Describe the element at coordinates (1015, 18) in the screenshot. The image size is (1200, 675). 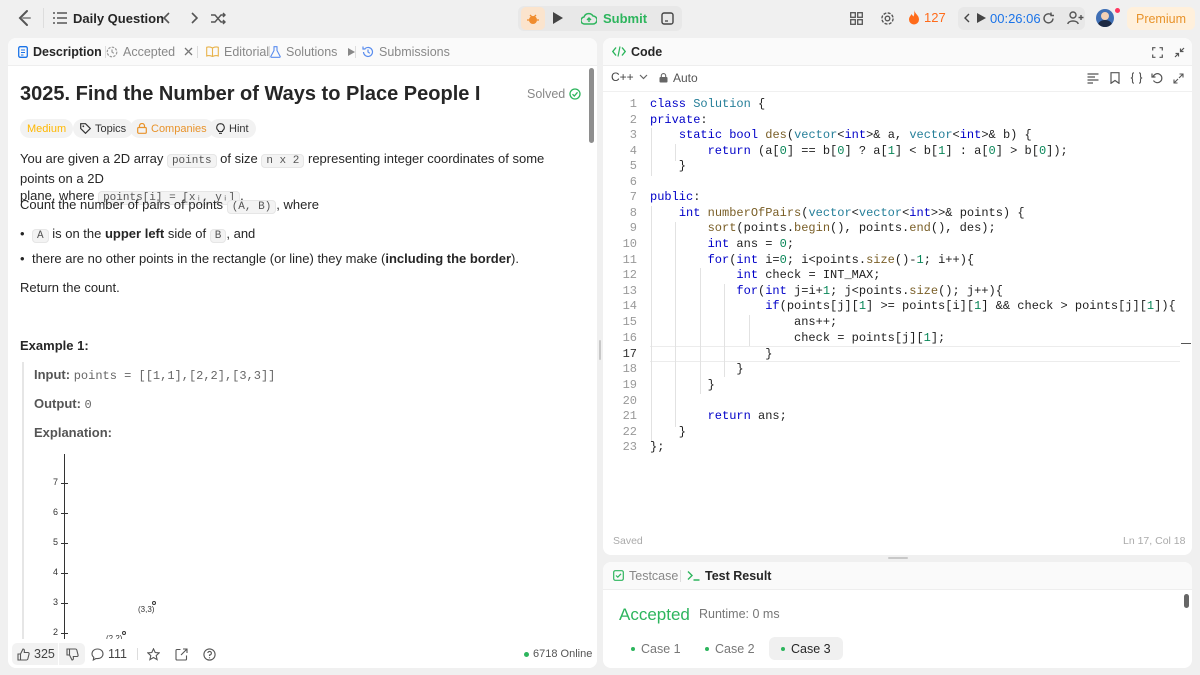
I see `timer-display: 00:26:06` at that location.